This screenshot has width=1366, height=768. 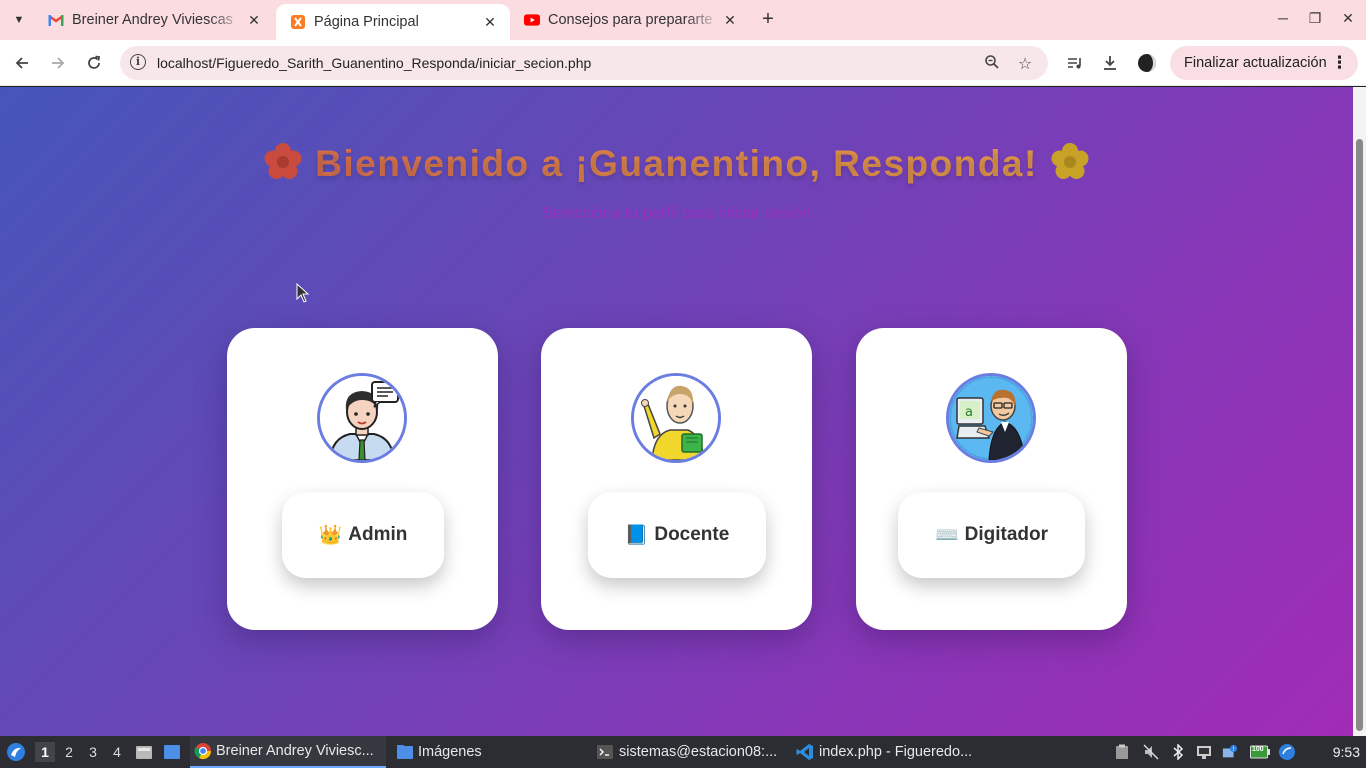 I want to click on zoom-icon, so click(x=992, y=64).